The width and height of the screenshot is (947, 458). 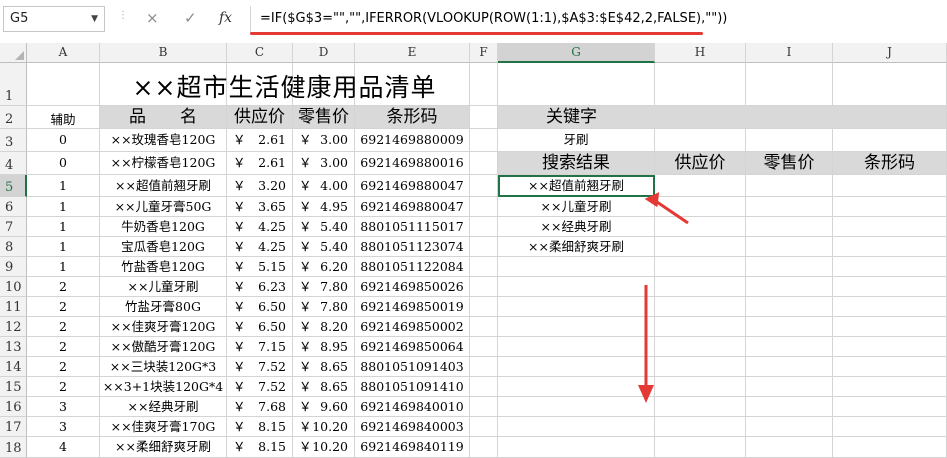 What do you see at coordinates (63, 140) in the screenshot?
I see `aux-cell: 0` at bounding box center [63, 140].